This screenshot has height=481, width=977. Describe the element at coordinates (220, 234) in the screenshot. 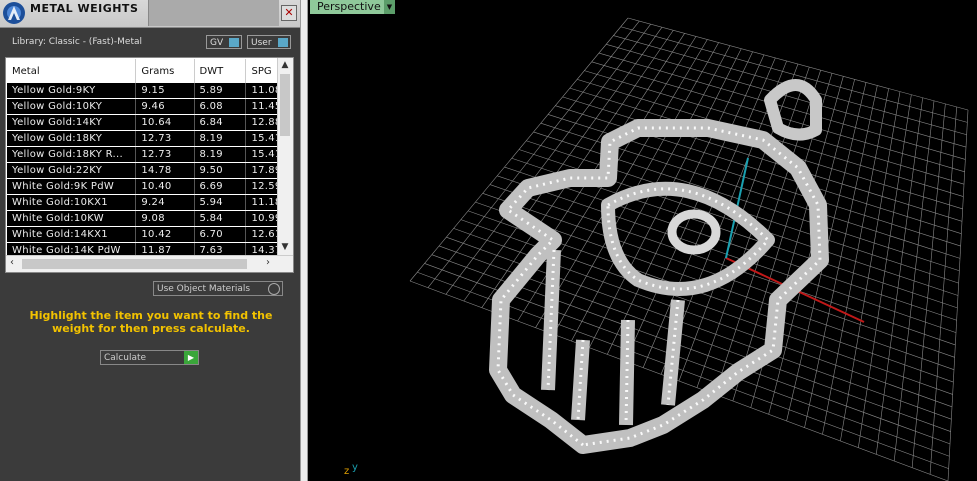

I see `dwt-cell: 6.70` at that location.